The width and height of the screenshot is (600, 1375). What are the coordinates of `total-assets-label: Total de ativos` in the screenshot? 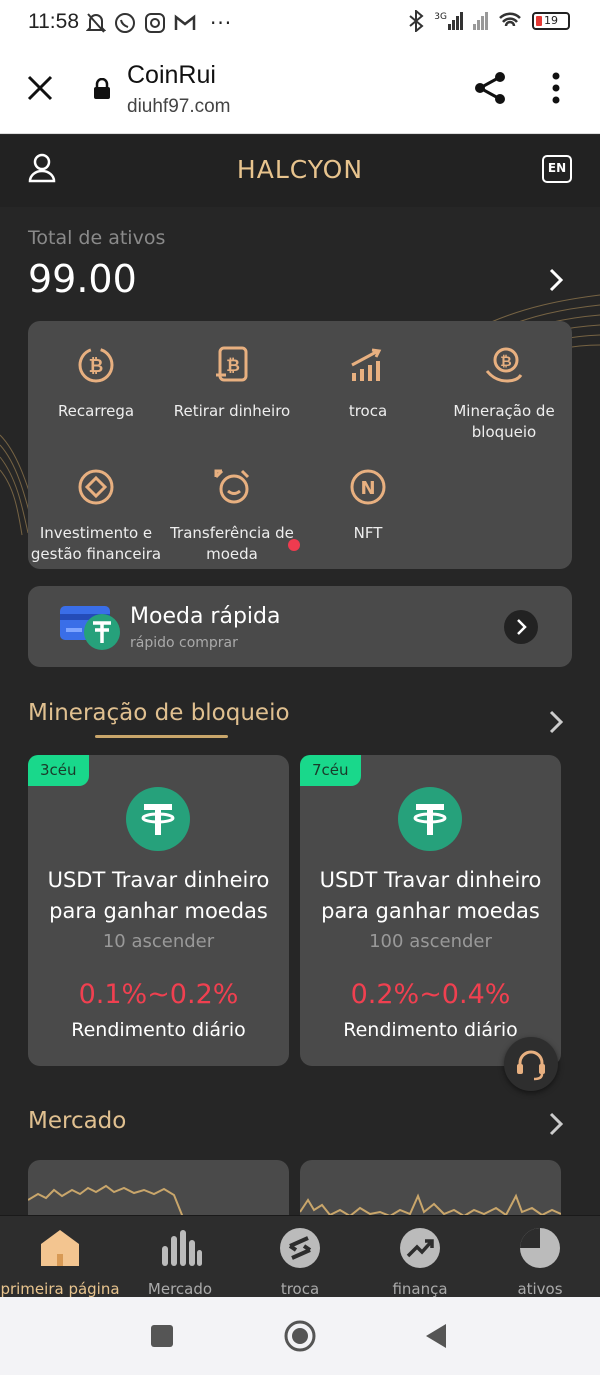 It's located at (97, 238).